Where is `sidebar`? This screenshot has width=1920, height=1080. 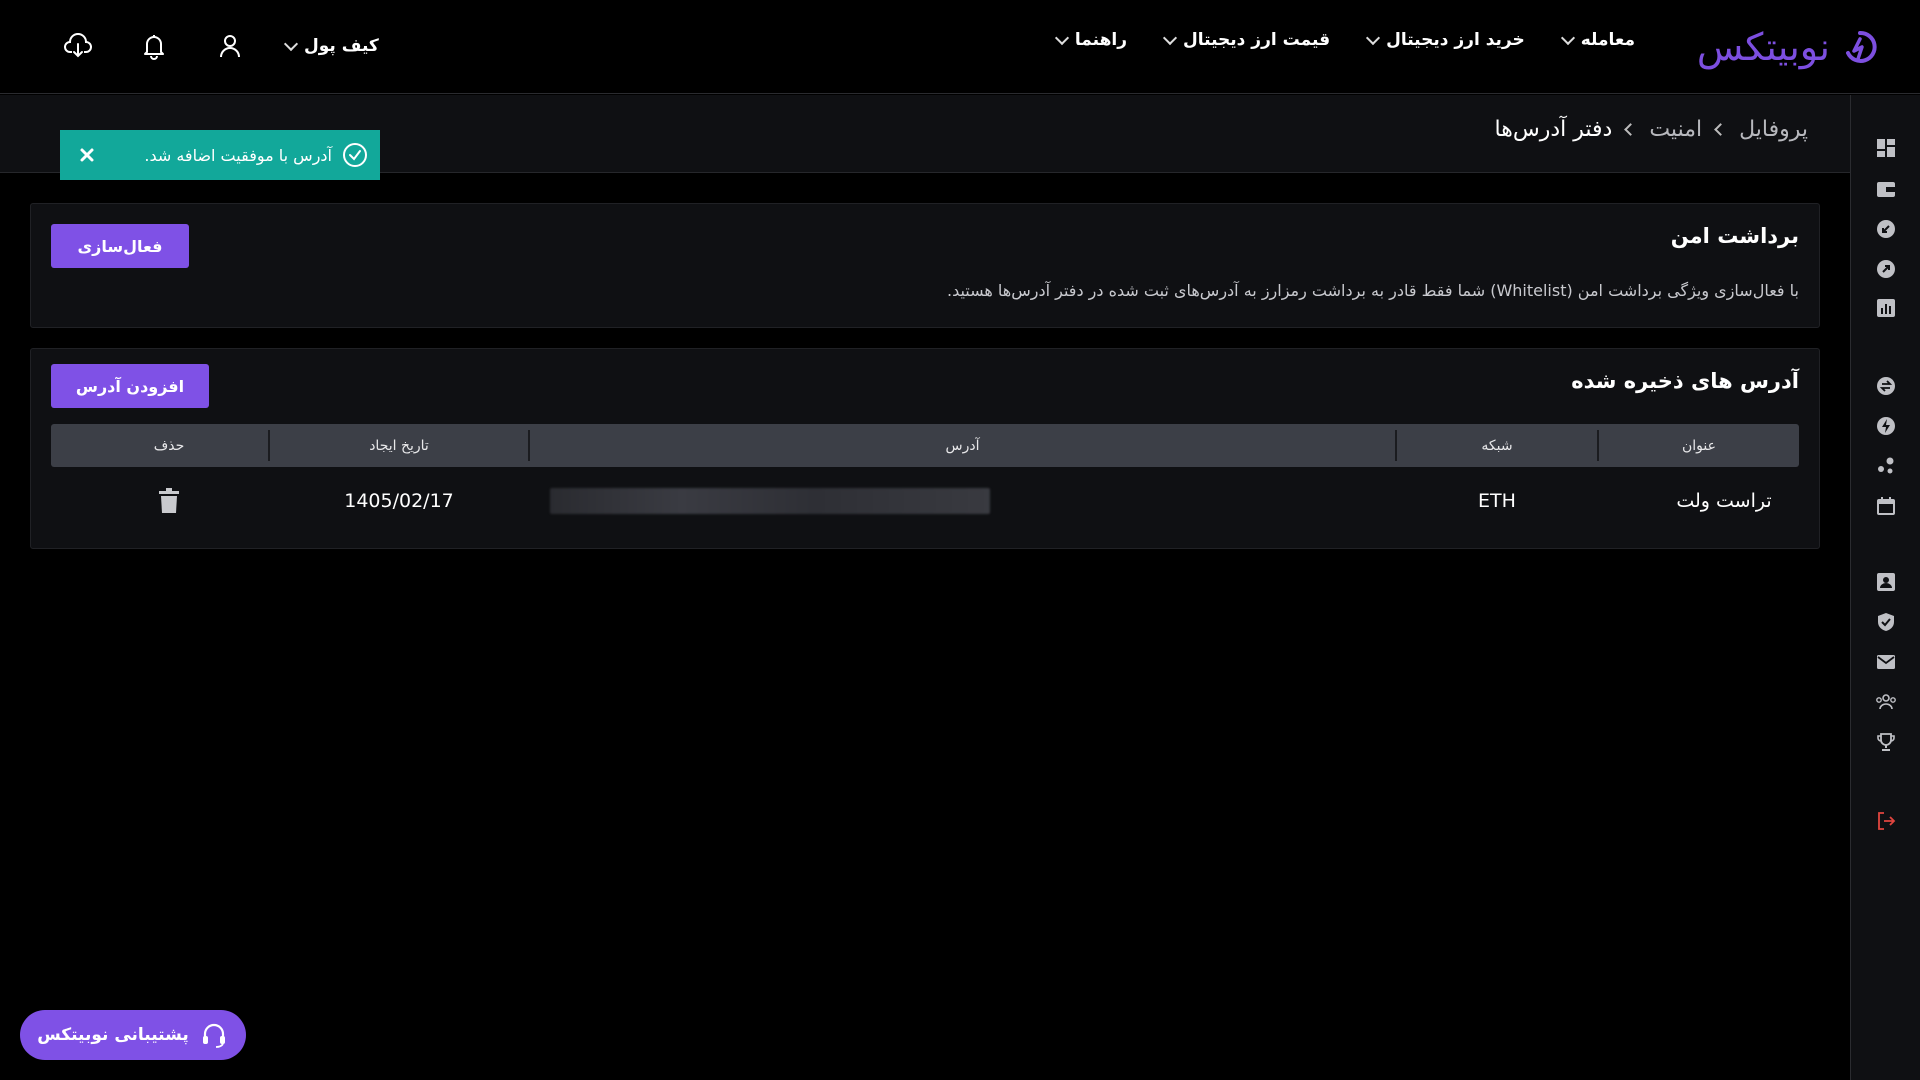 sidebar is located at coordinates (1885, 587).